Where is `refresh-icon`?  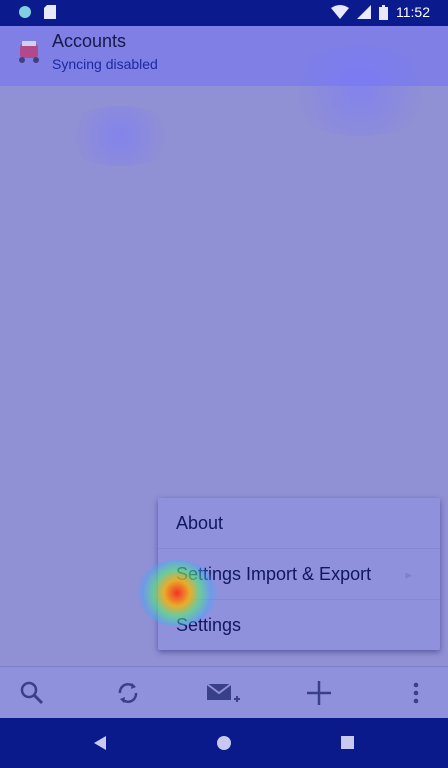
refresh-icon is located at coordinates (128, 693).